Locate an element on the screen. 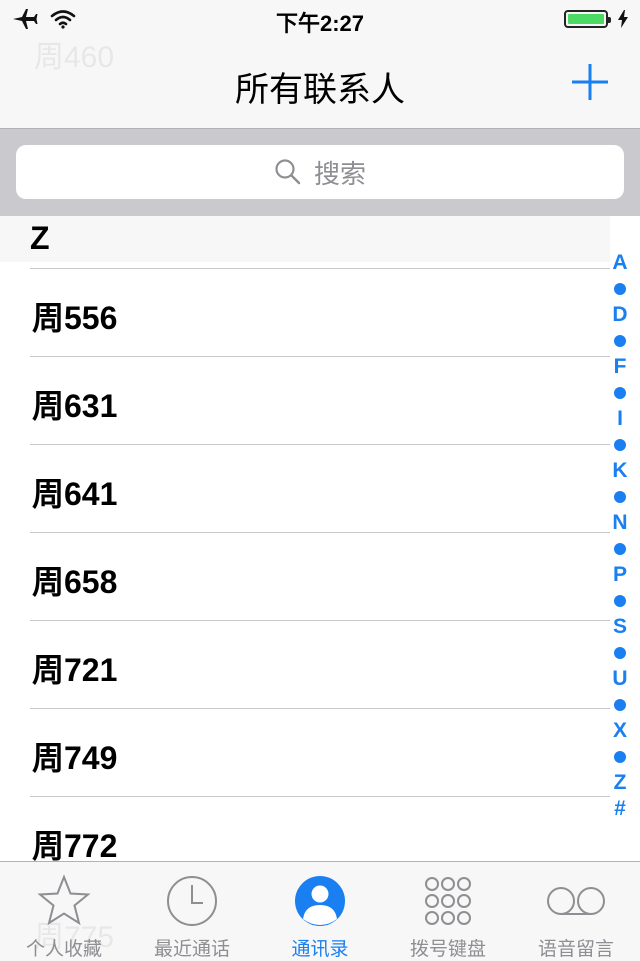  search-bar: 搜索 is located at coordinates (320, 172).